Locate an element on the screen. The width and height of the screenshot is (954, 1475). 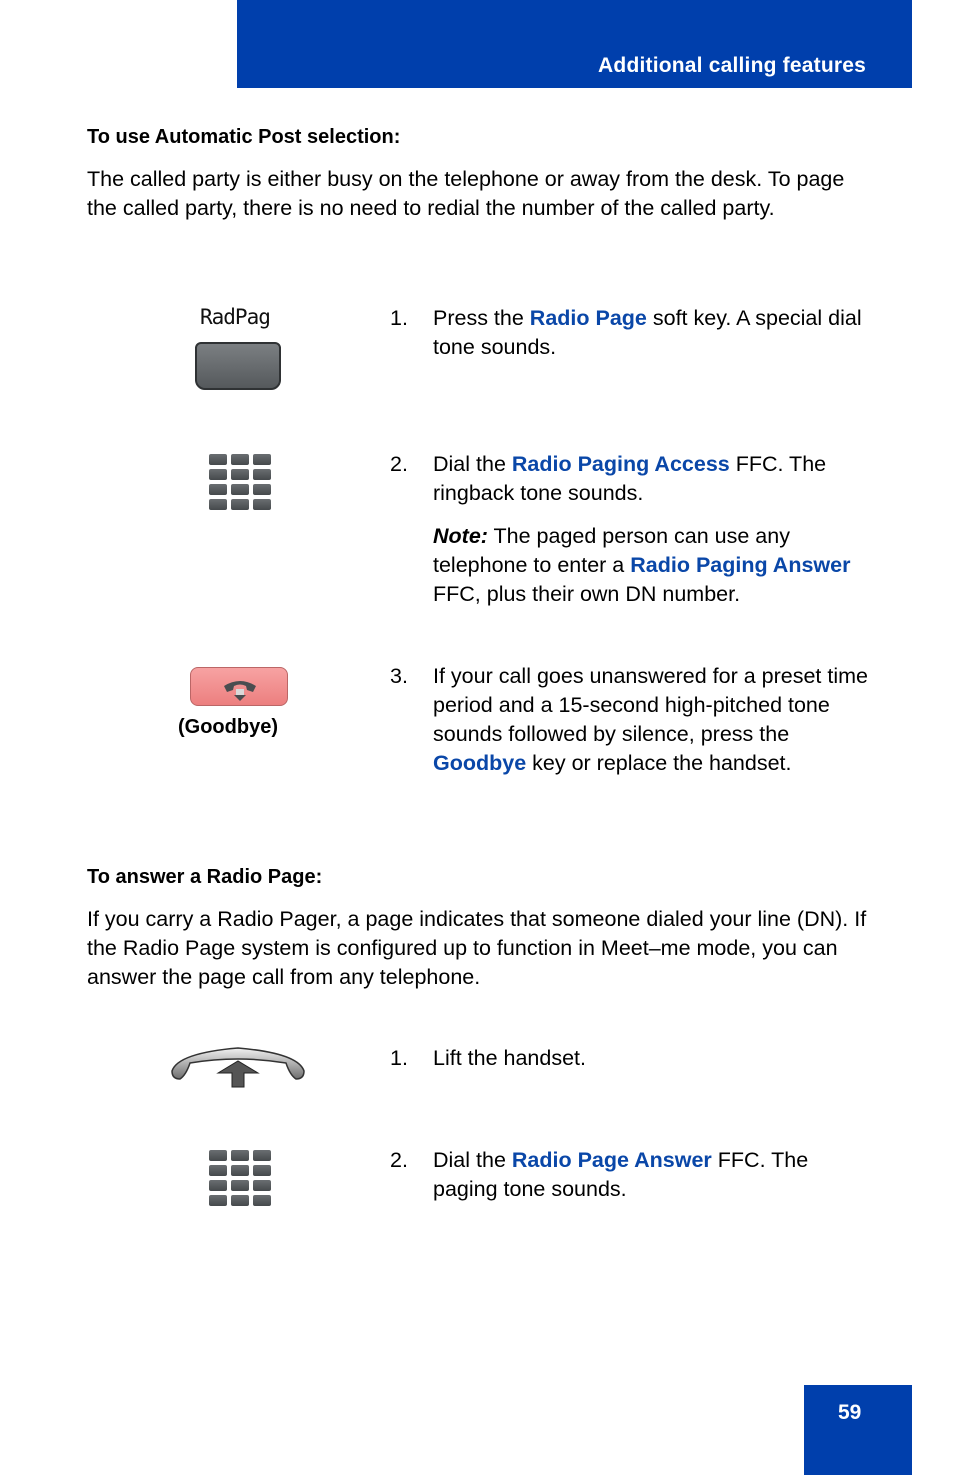
chapter-title: Additional calling features is located at coordinates (732, 65).